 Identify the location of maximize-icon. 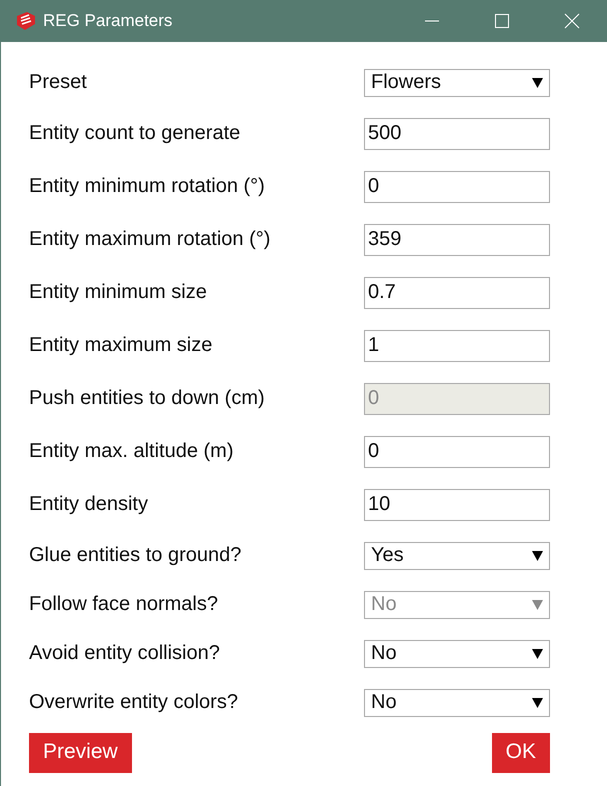
(502, 21).